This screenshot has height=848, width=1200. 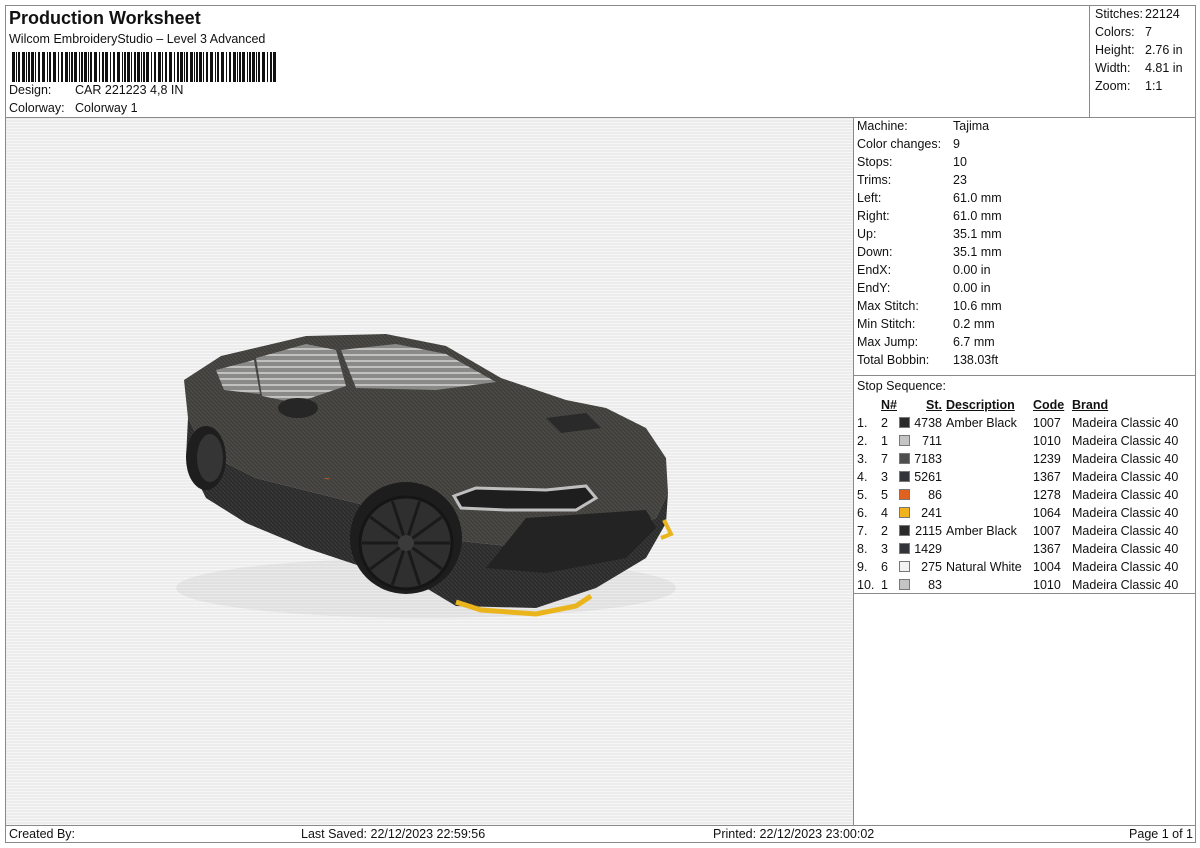 I want to click on stop-code: 1064, so click(x=1047, y=513).